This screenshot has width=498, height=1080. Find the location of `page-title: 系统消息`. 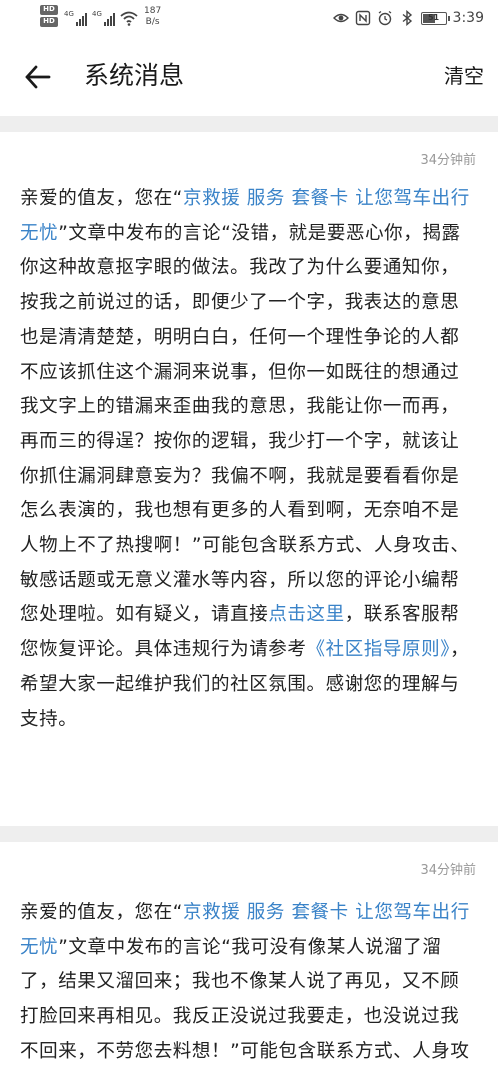

page-title: 系统消息 is located at coordinates (134, 75).